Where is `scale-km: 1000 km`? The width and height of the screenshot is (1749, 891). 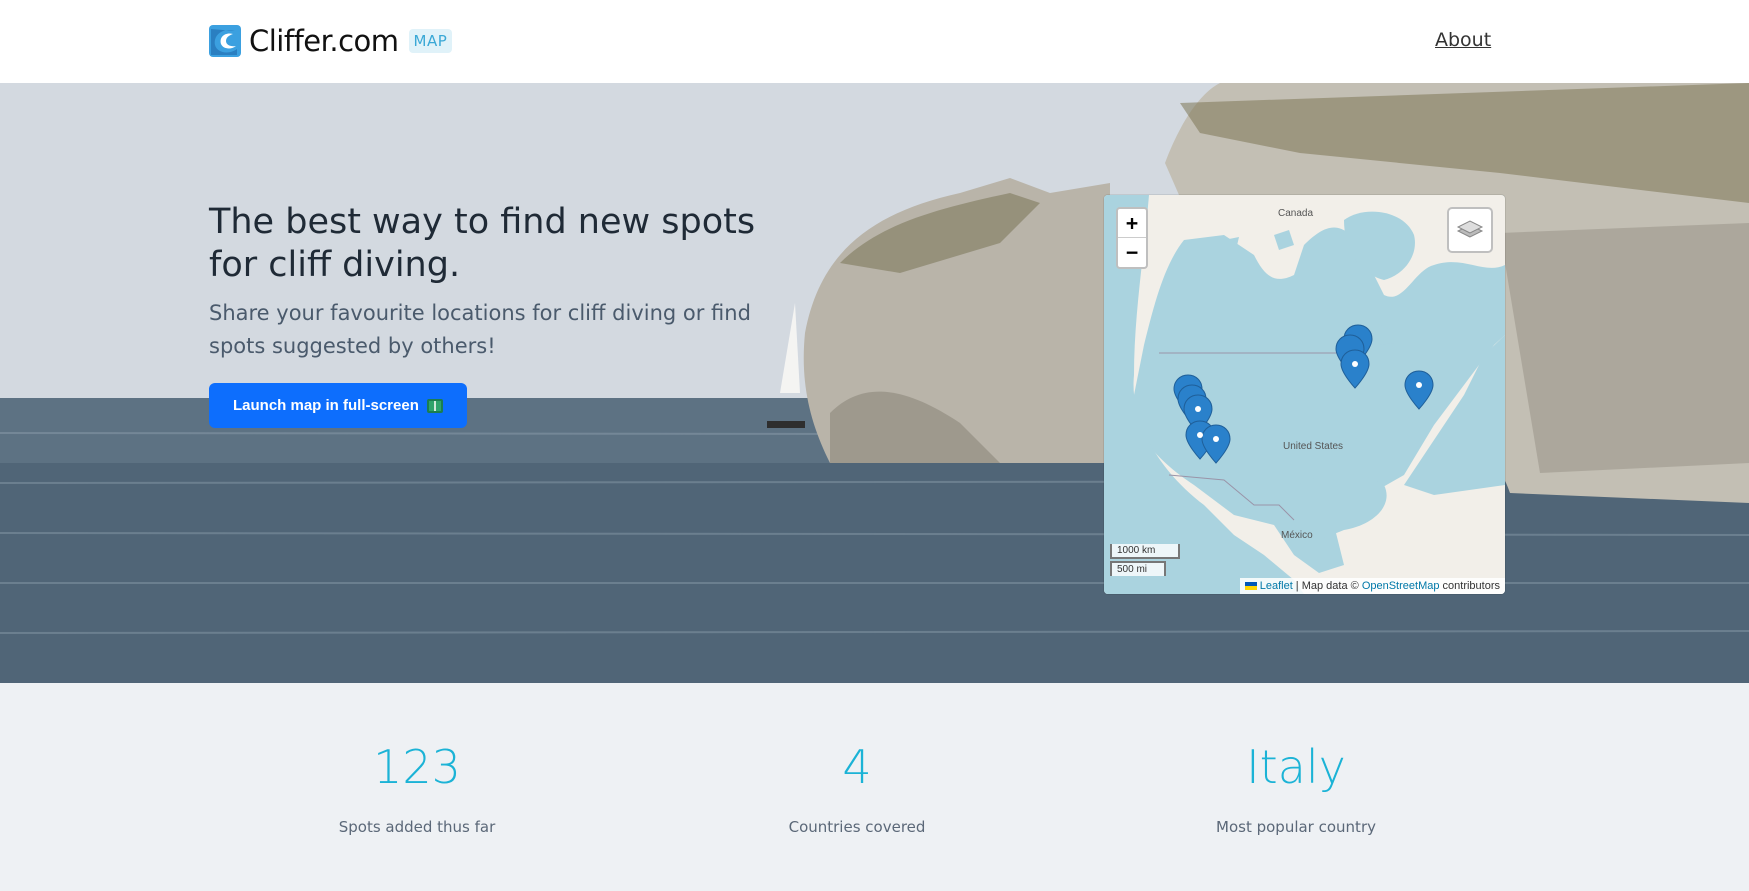 scale-km: 1000 km is located at coordinates (1145, 551).